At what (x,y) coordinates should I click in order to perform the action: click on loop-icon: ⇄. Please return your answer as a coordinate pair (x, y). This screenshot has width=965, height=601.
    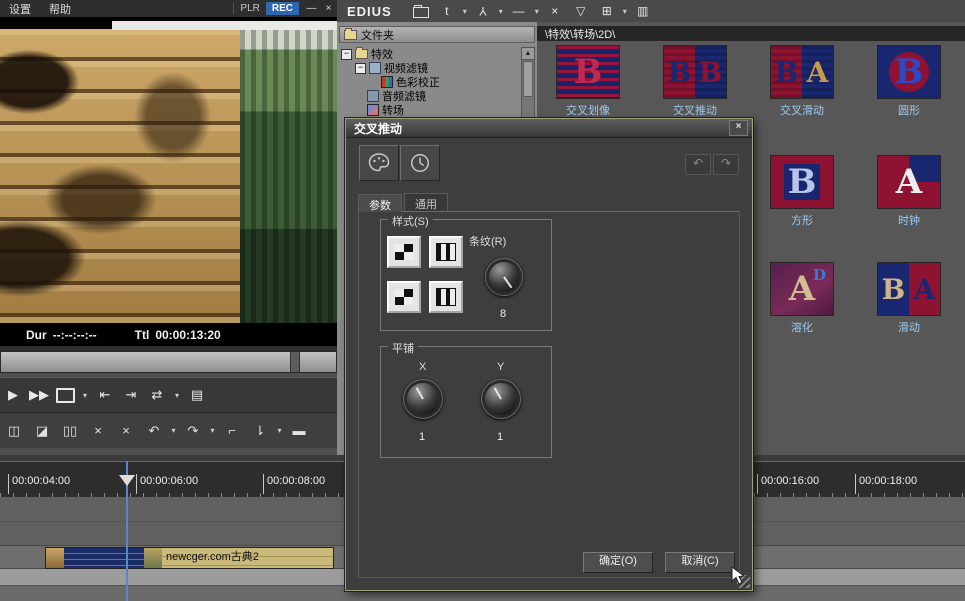
    Looking at the image, I should click on (157, 395).